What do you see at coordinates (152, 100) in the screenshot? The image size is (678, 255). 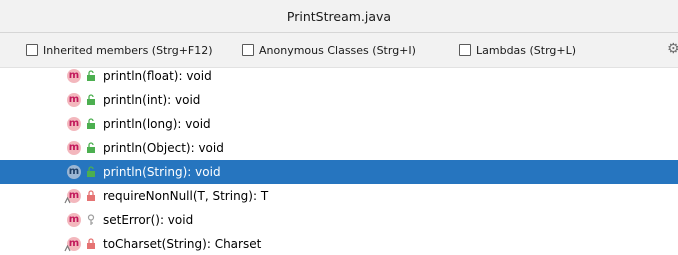 I see `member-label: println(int): void` at bounding box center [152, 100].